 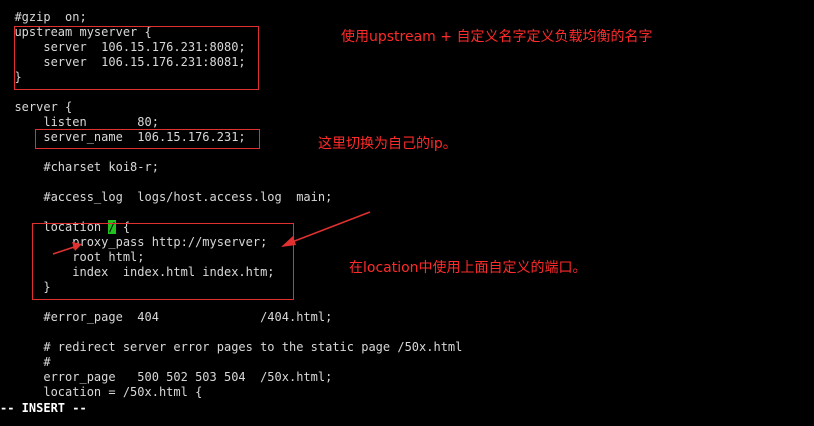 What do you see at coordinates (326, 229) in the screenshot?
I see `arrow-to-proxy-pass` at bounding box center [326, 229].